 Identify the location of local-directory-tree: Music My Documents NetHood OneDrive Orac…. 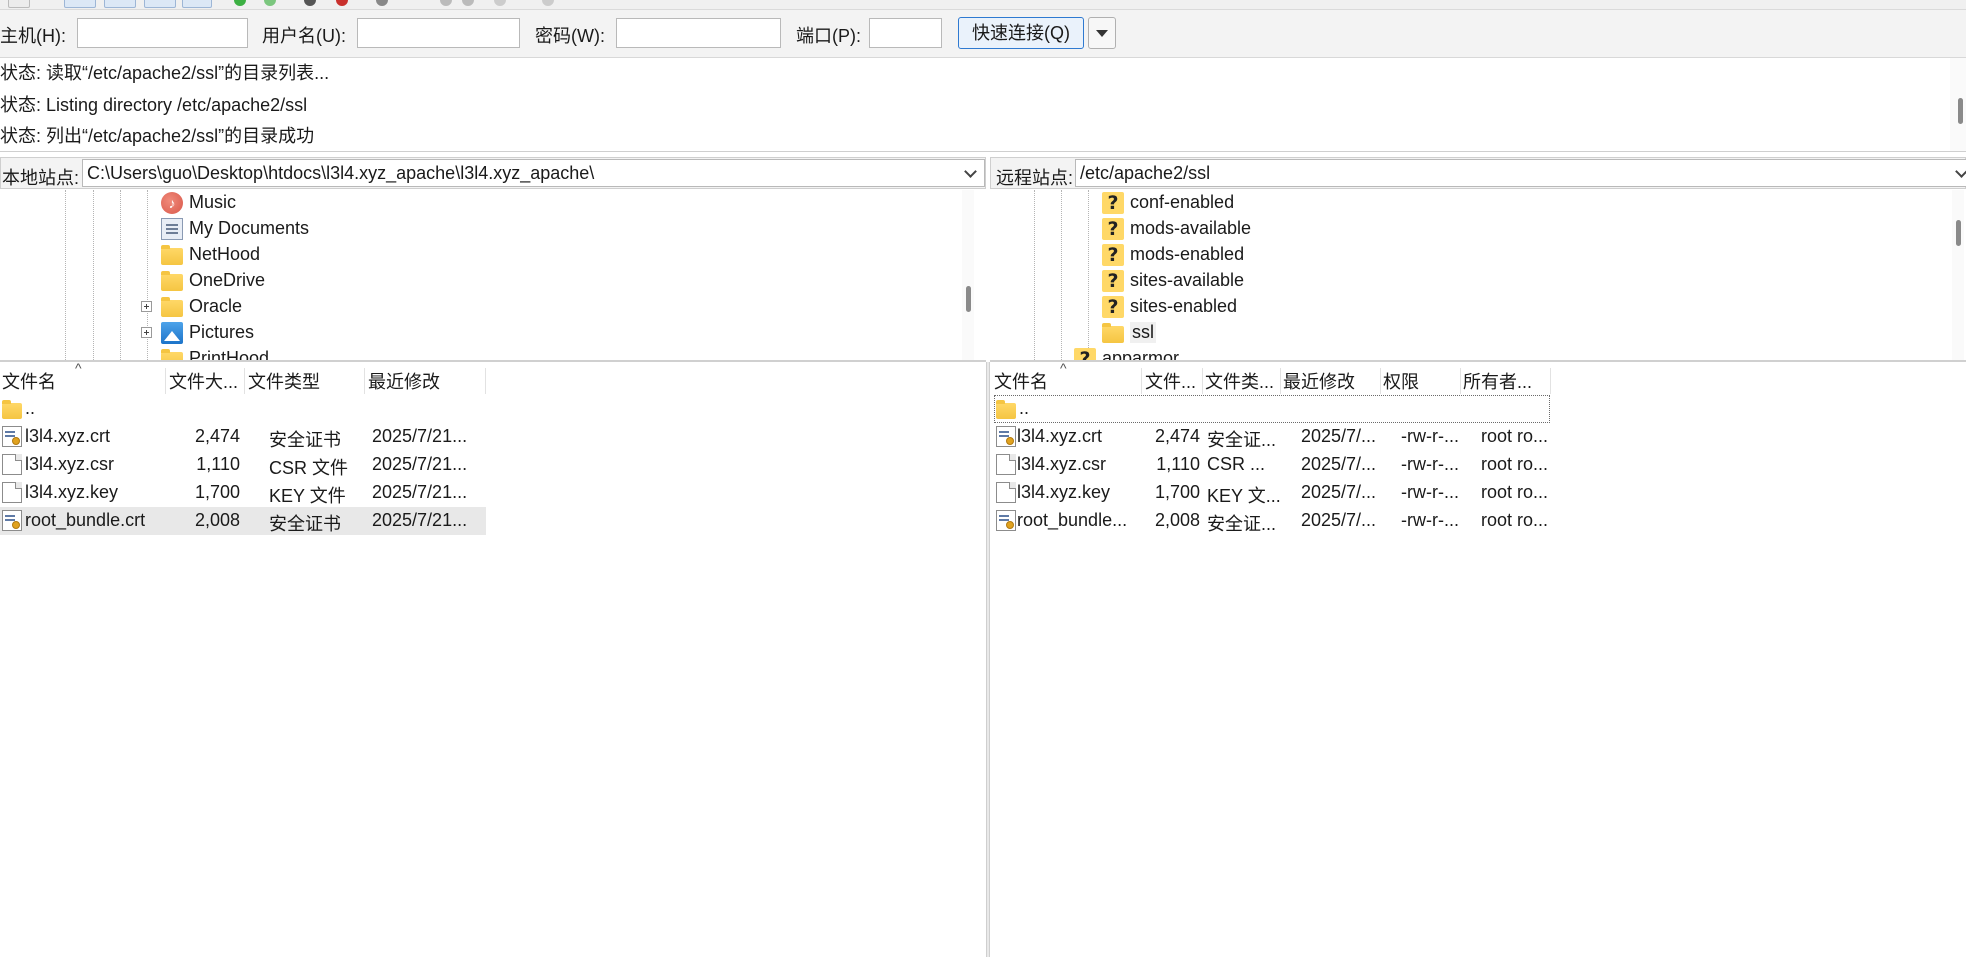
(493, 276).